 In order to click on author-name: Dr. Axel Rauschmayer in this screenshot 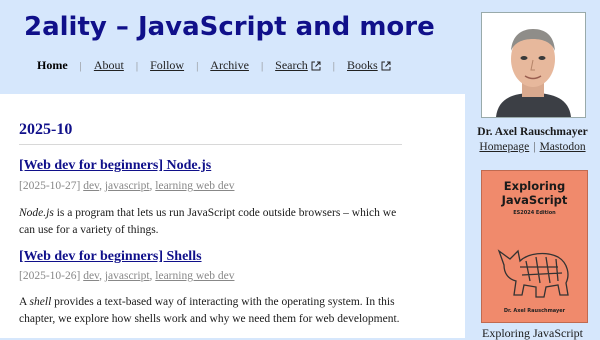, I will do `click(532, 132)`.